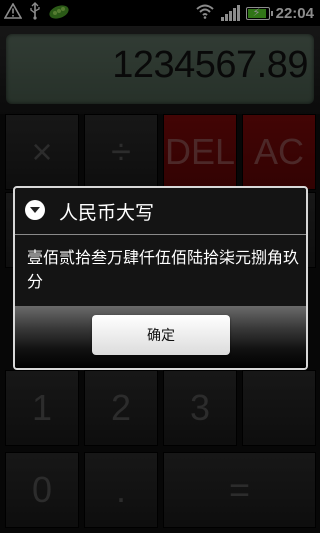 The width and height of the screenshot is (320, 533). Describe the element at coordinates (13, 12) in the screenshot. I see `warning-icon` at that location.